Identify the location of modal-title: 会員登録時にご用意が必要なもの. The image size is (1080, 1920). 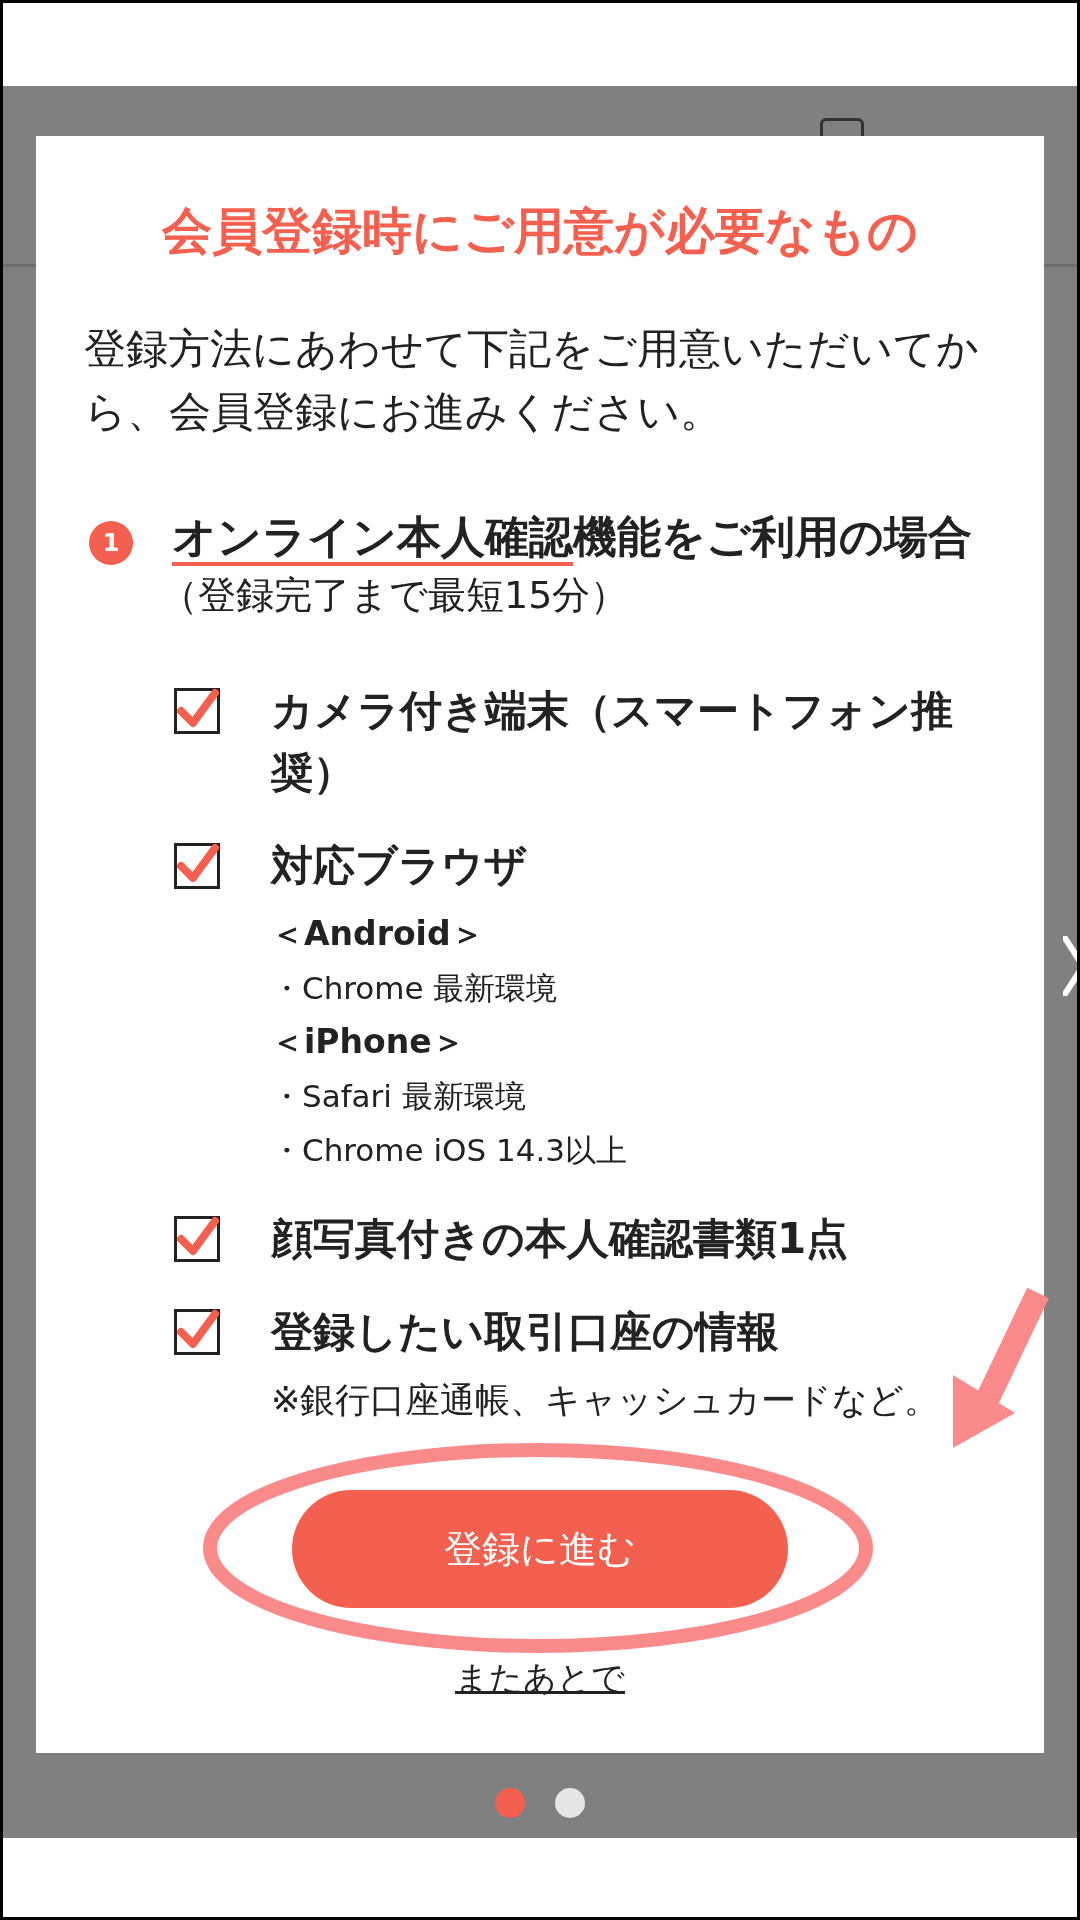
(540, 231).